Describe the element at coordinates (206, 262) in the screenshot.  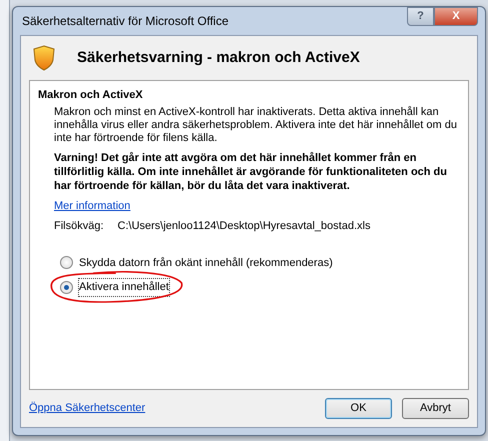
I see `radio-label: Skydda datorn från okänt innehåll (rekommenderas)` at that location.